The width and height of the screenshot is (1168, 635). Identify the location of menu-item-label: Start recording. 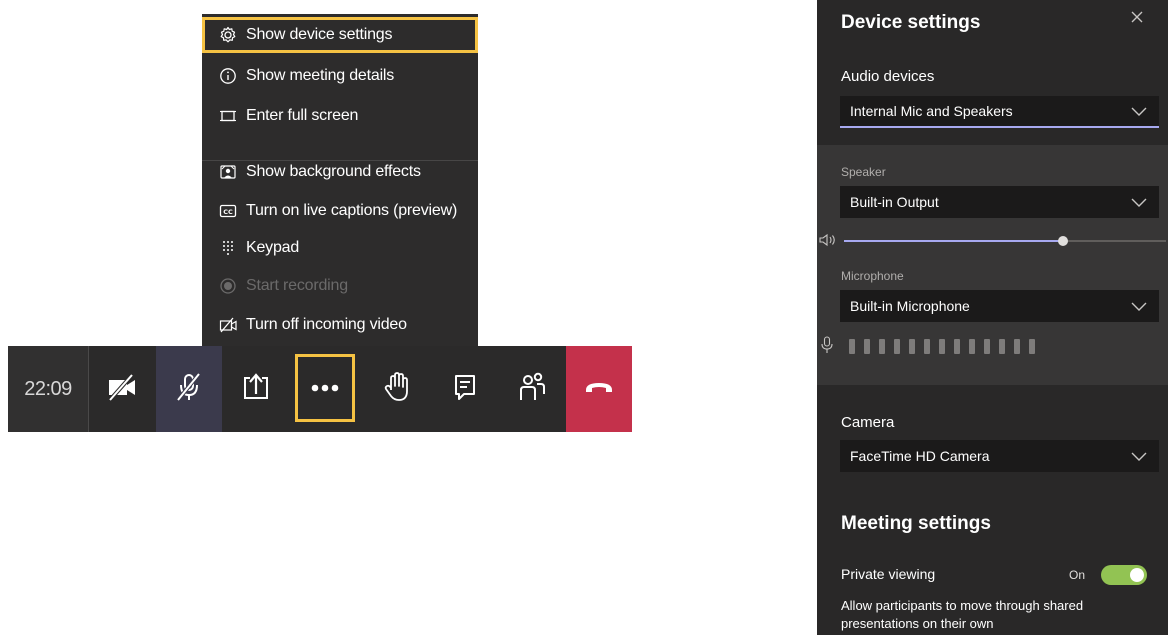
(297, 285).